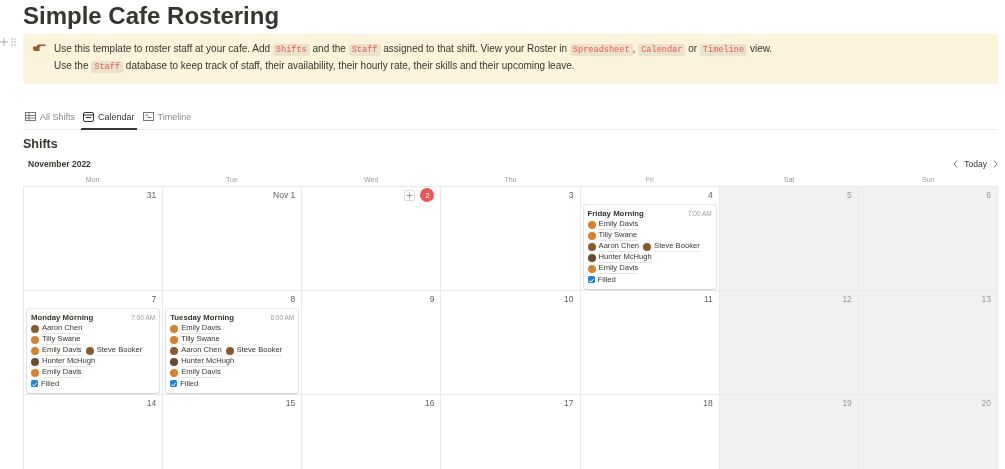 The image size is (1005, 469). I want to click on callout-text: Use this template to roster staff at your cafe. Add Shifts and the Staff assigned to that shift. View your Roster in Spreadsheet , Calendar or Timeline view., so click(413, 50).